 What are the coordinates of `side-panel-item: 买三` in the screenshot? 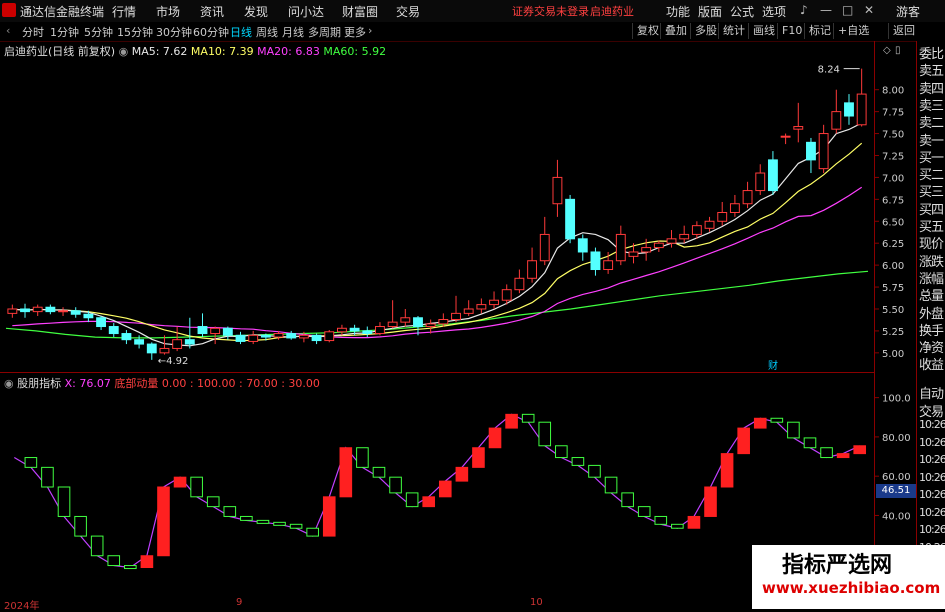 It's located at (931, 190).